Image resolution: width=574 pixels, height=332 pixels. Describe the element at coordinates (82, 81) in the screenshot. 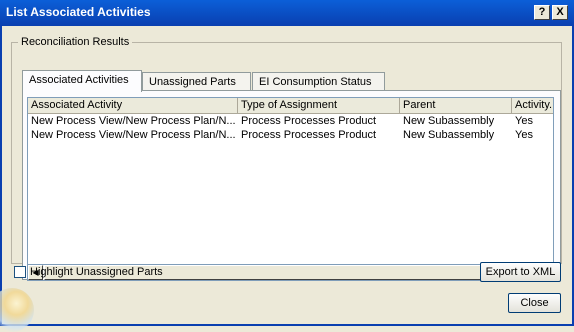

I see `tab-associated-activities: Associated Activities` at that location.